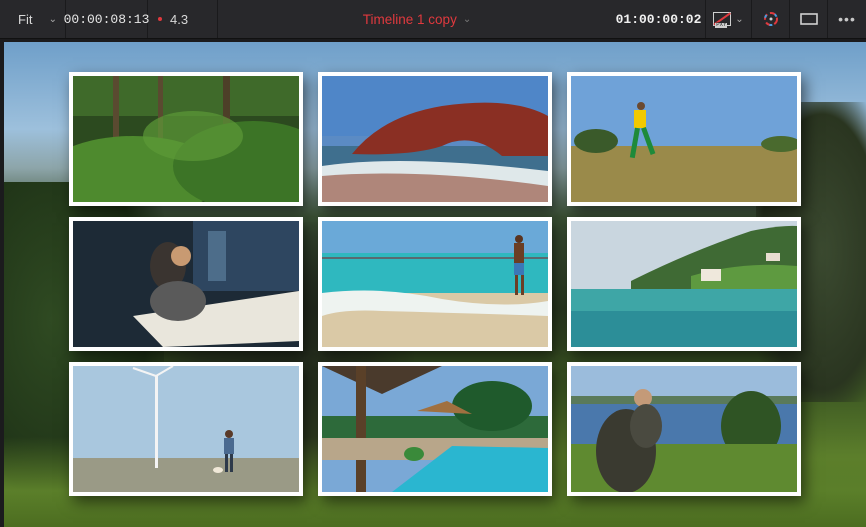  I want to click on more-icon: •••, so click(847, 19).